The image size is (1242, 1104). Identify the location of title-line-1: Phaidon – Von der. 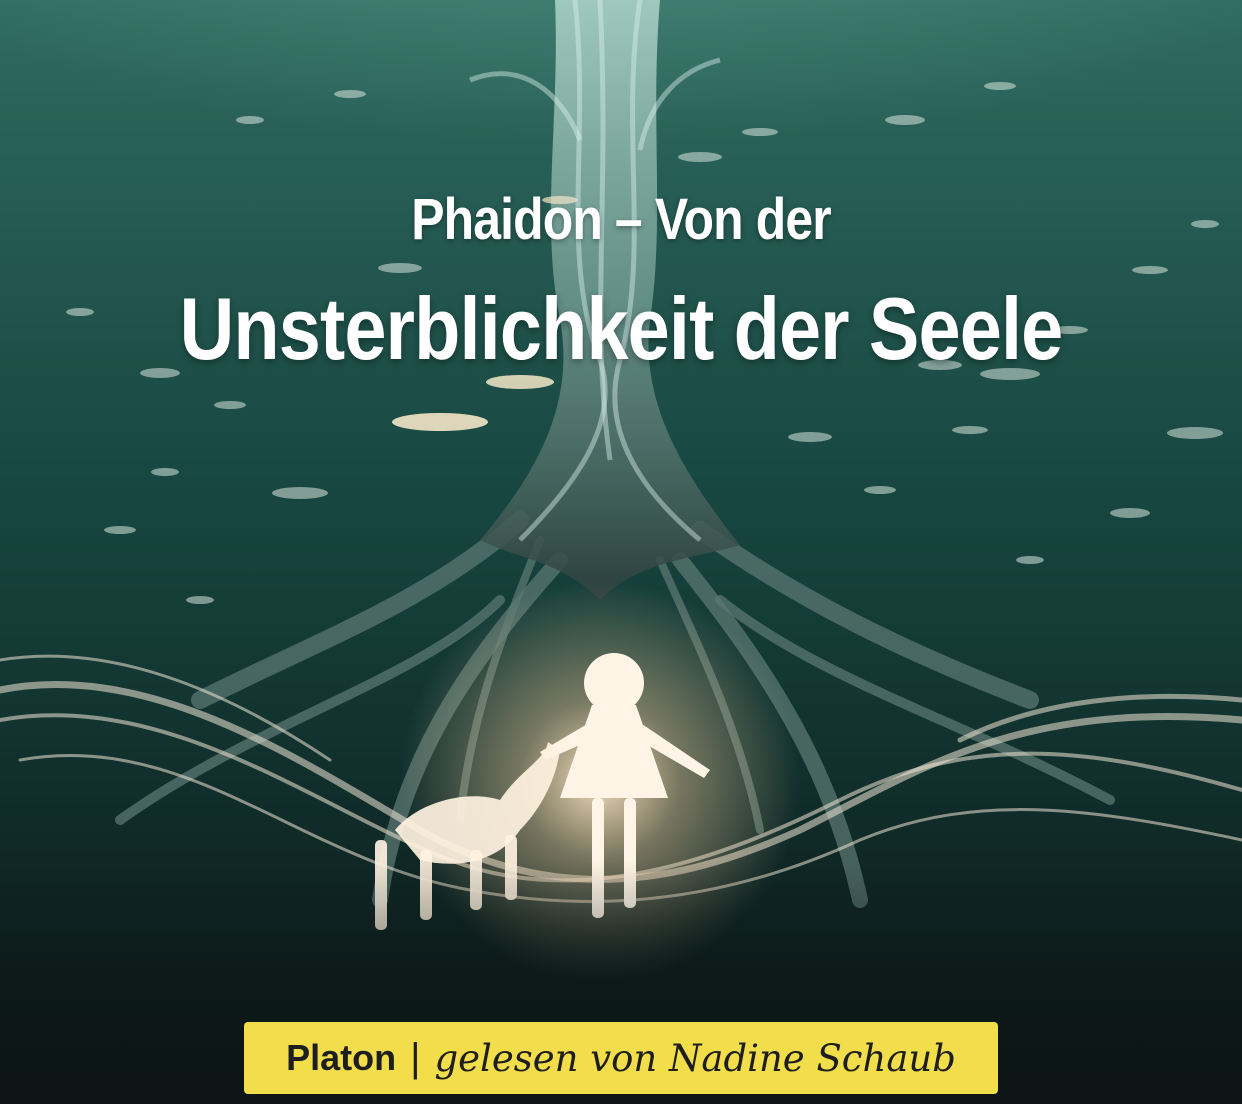
(621, 219).